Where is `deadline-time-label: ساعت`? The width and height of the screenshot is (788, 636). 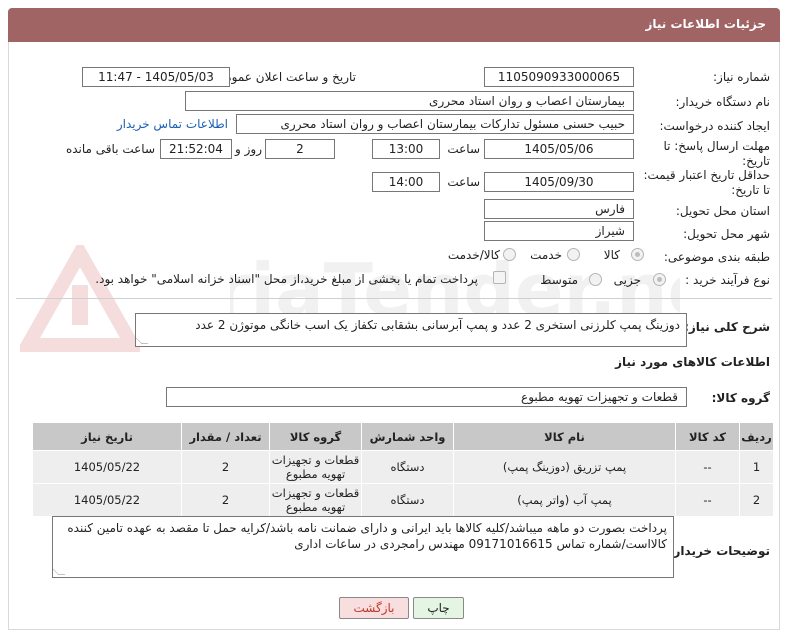 deadline-time-label: ساعت is located at coordinates (463, 149).